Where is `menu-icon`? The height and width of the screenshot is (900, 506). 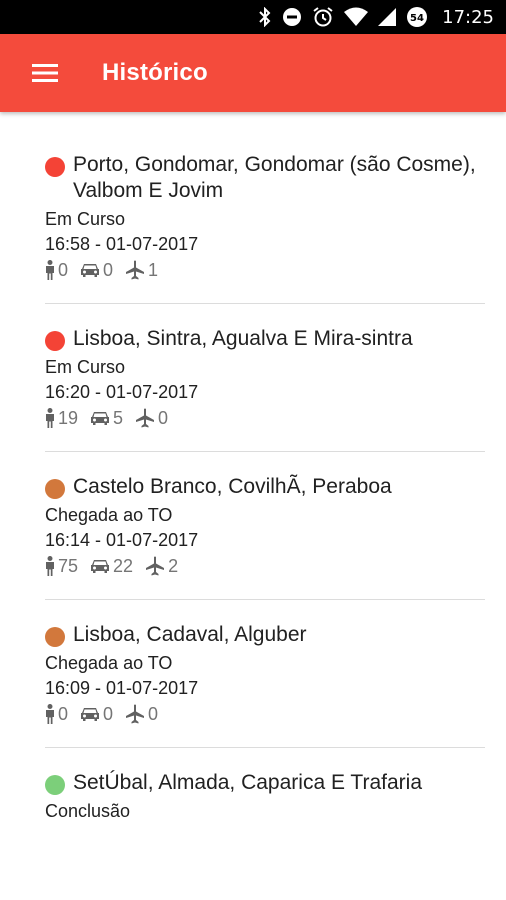
menu-icon is located at coordinates (45, 73).